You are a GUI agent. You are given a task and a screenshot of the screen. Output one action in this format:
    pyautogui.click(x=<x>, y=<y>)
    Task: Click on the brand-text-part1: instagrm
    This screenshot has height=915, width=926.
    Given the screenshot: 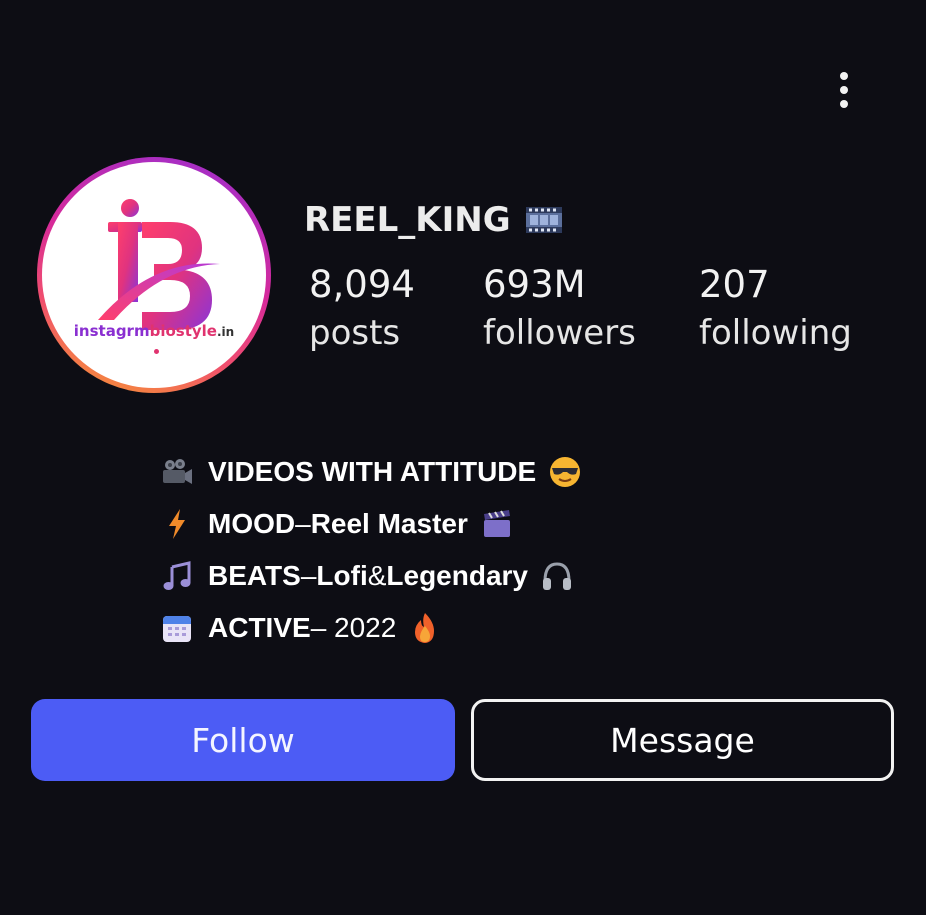 What is the action you would take?
    pyautogui.click(x=111, y=331)
    